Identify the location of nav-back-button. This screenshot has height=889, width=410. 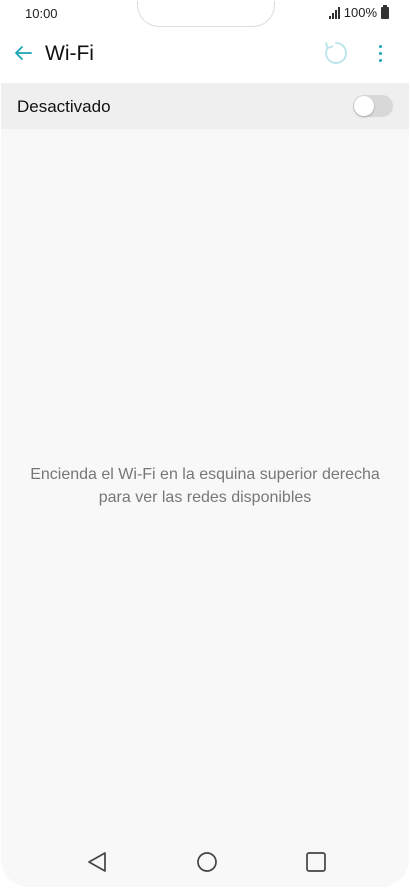
(98, 862).